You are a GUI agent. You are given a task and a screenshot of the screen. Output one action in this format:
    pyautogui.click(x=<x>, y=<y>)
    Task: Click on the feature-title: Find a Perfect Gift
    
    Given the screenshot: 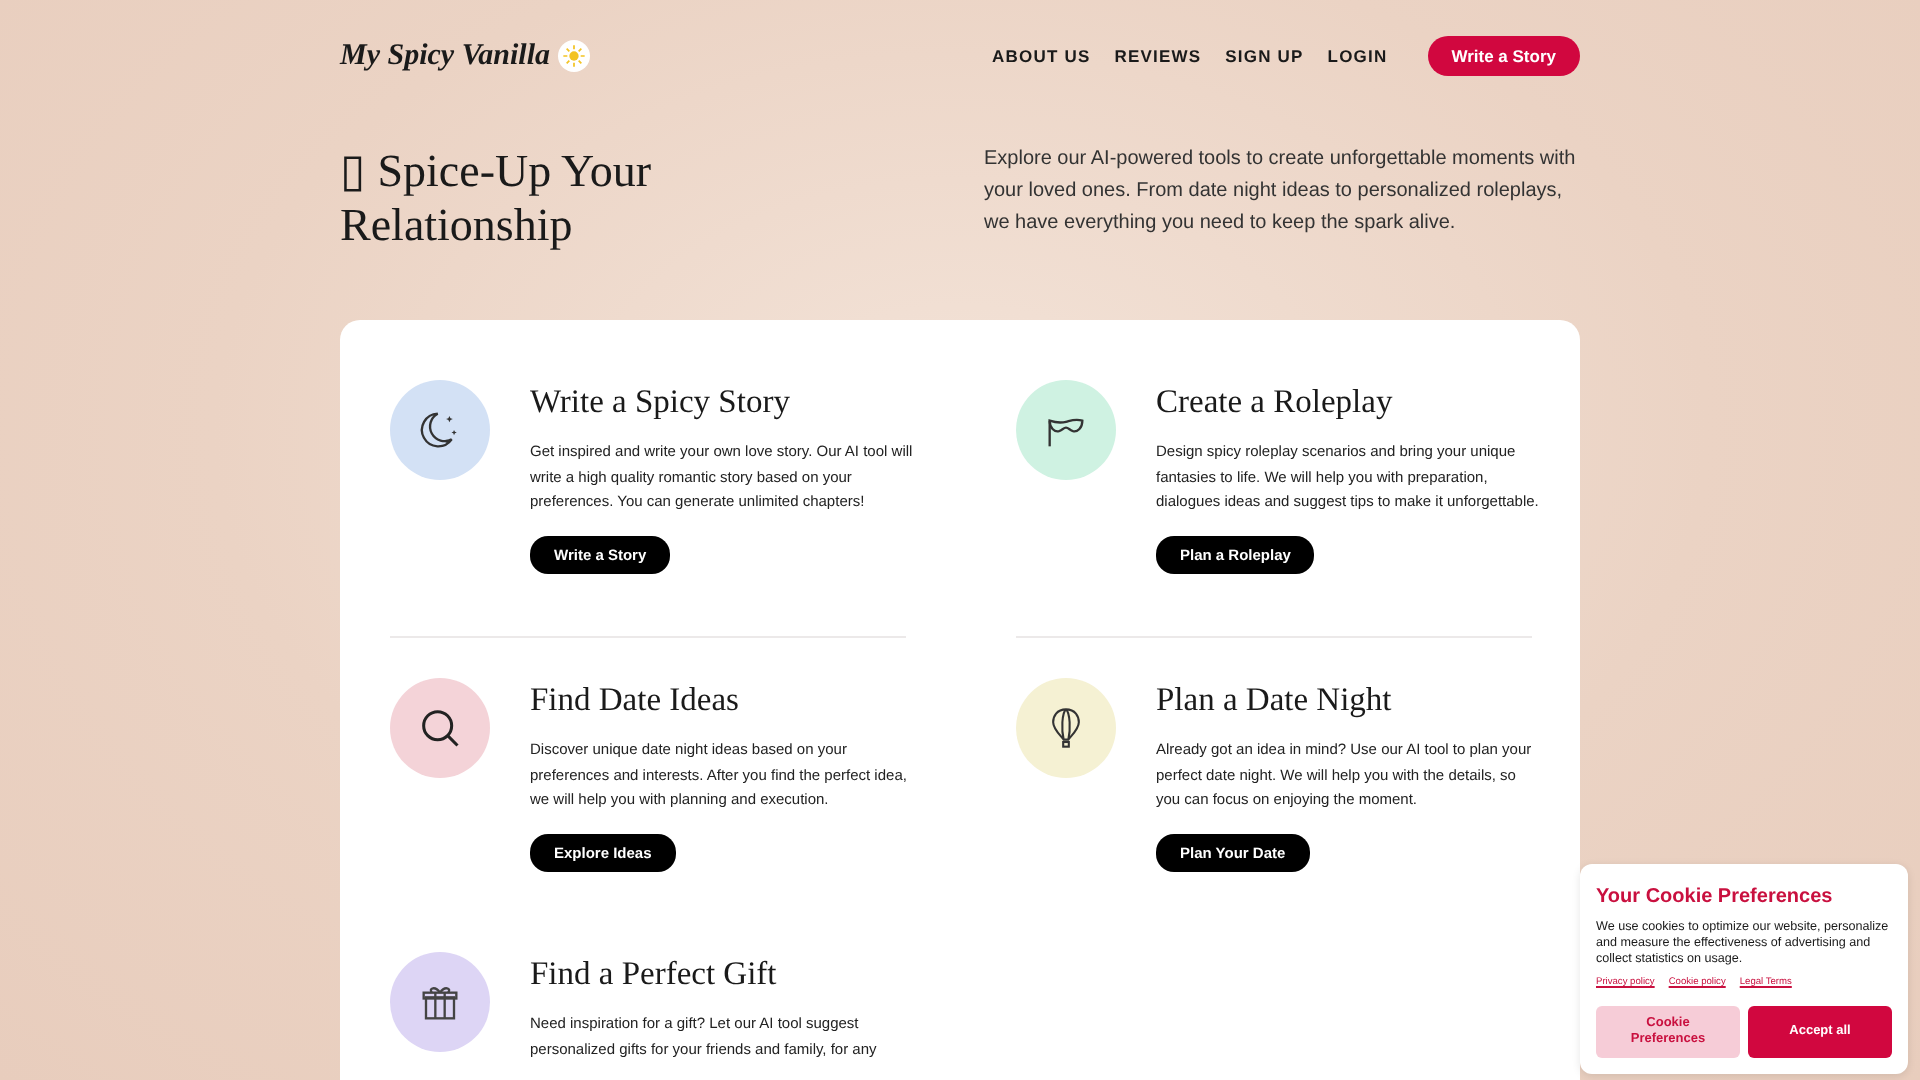 What is the action you would take?
    pyautogui.click(x=654, y=974)
    